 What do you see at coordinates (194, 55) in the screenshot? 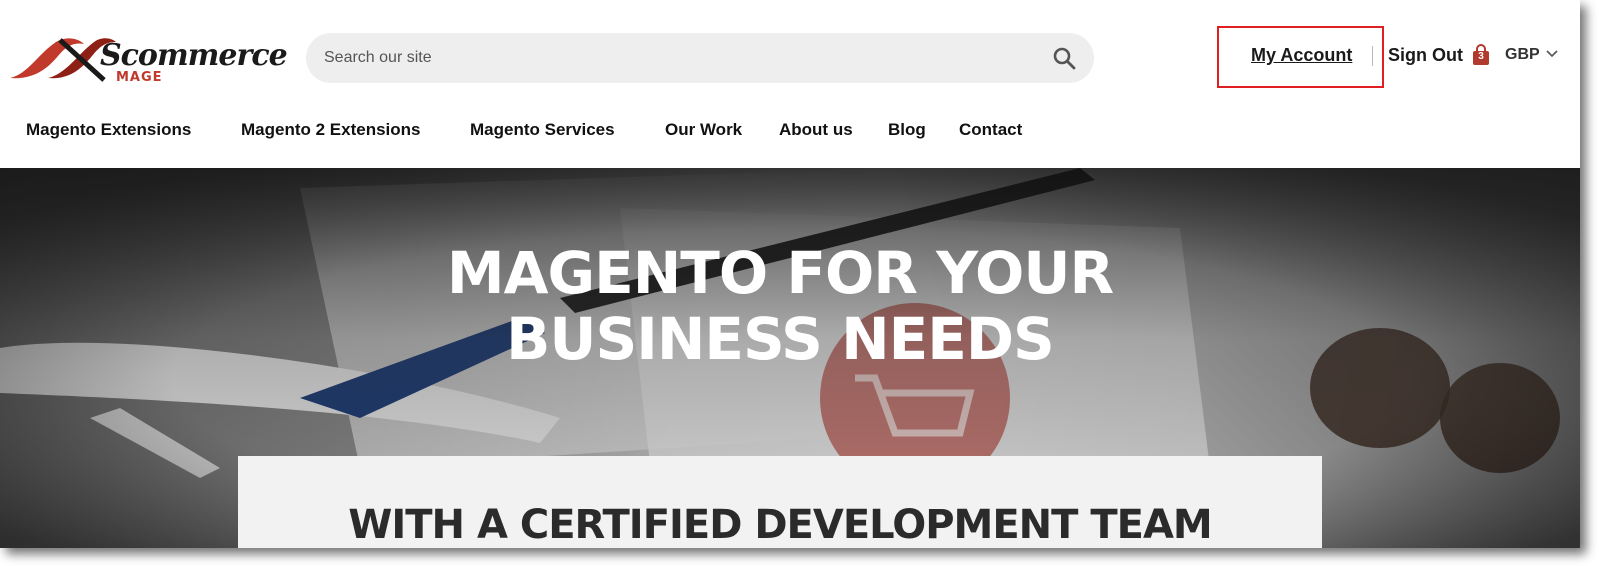
I see `logo-text: Scommerce` at bounding box center [194, 55].